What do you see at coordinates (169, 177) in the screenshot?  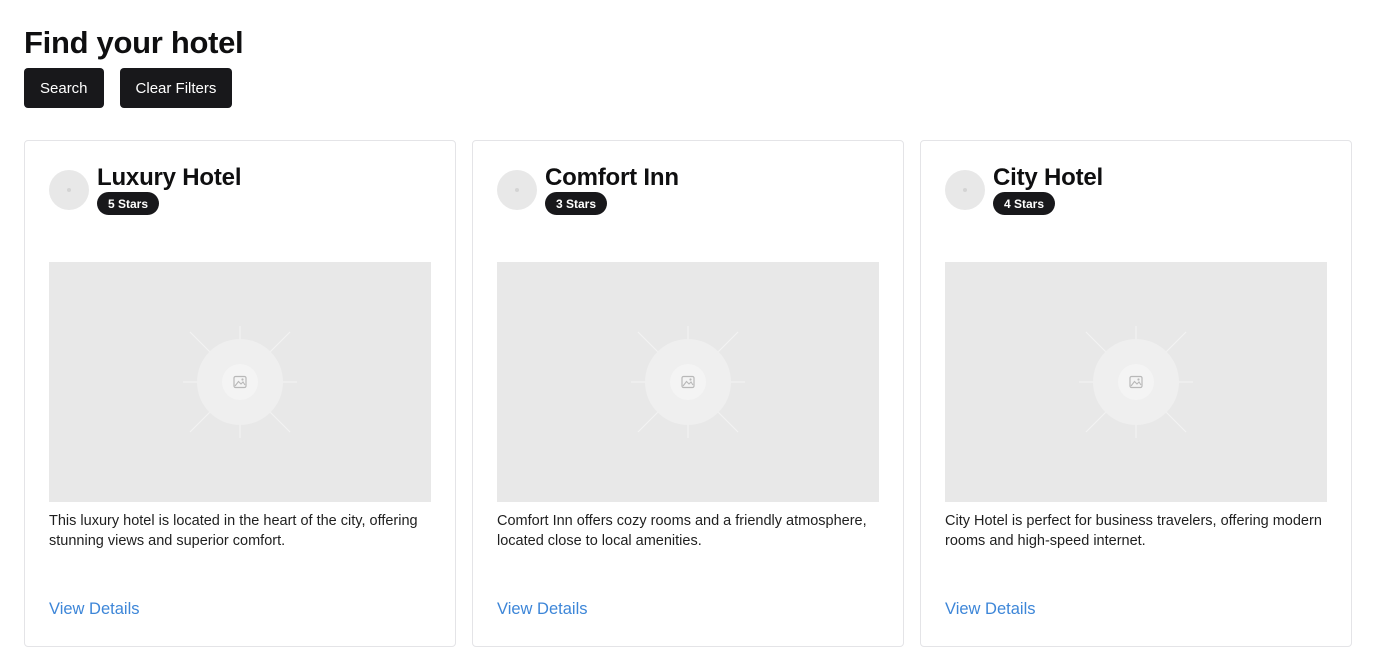 I see `hotel-name: Luxury Hotel` at bounding box center [169, 177].